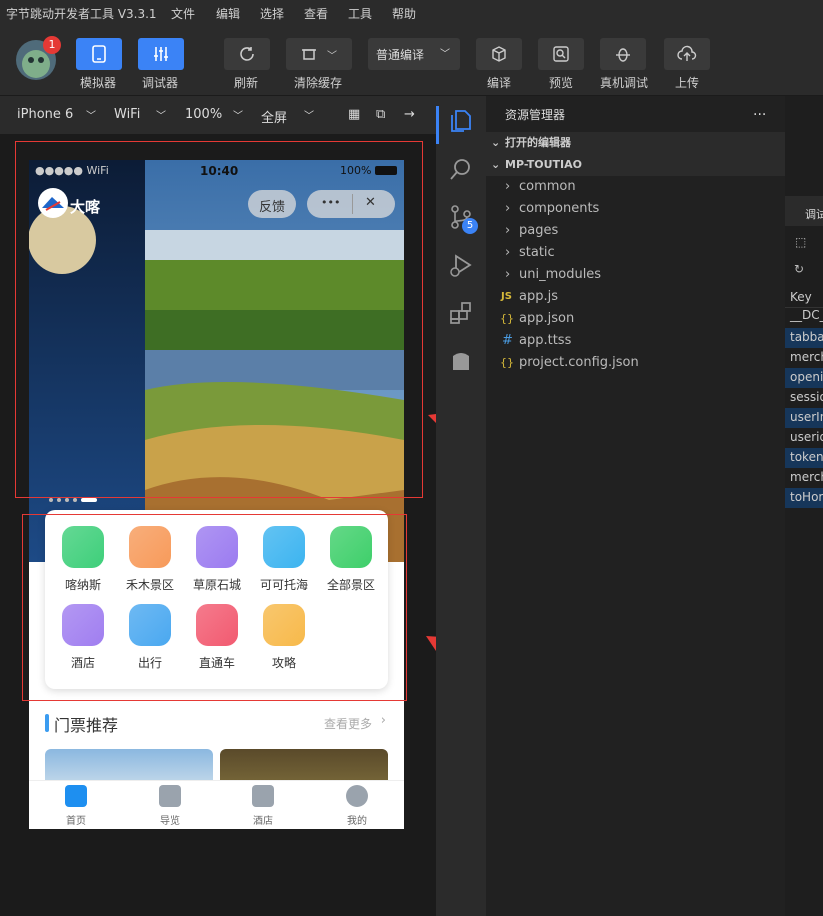 Image resolution: width=823 pixels, height=916 pixels. I want to click on css-file-icon: #, so click(507, 340).